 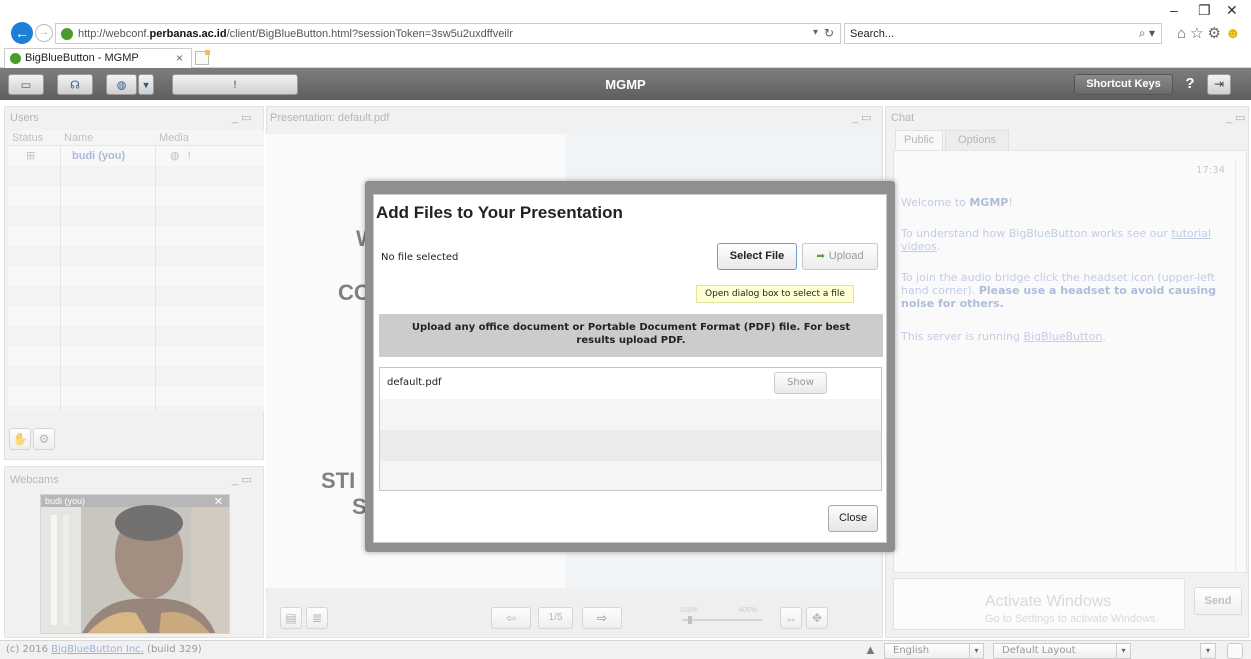 I want to click on search-icon: ⌕ ▾, so click(x=1147, y=33).